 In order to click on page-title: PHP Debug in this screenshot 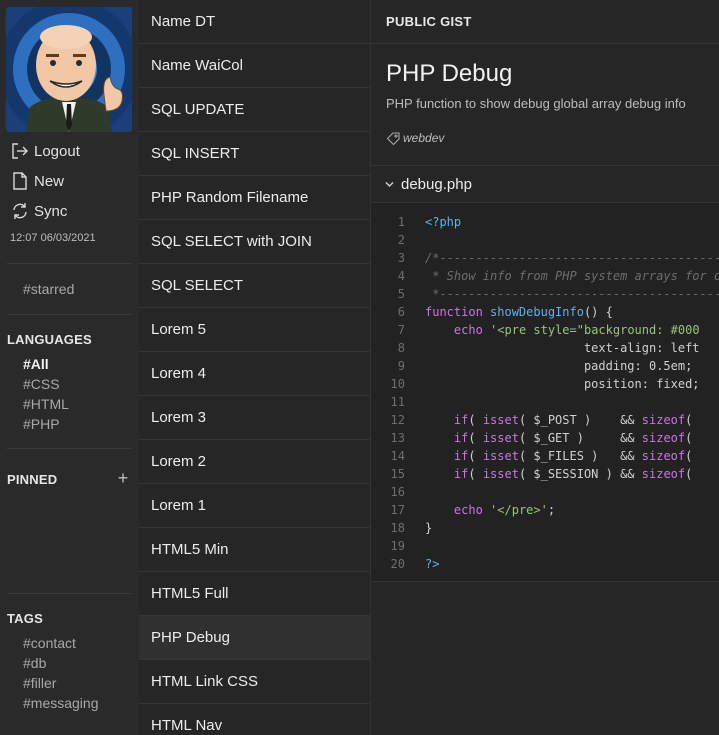, I will do `click(449, 73)`.